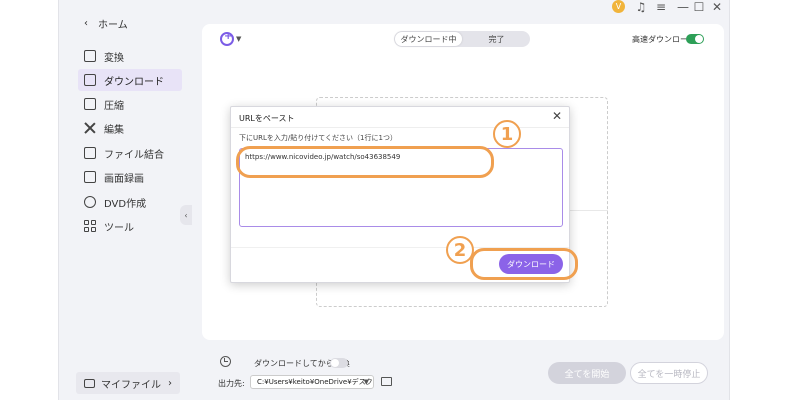  Describe the element at coordinates (114, 106) in the screenshot. I see `sidebar-item-label: 圧縮` at that location.